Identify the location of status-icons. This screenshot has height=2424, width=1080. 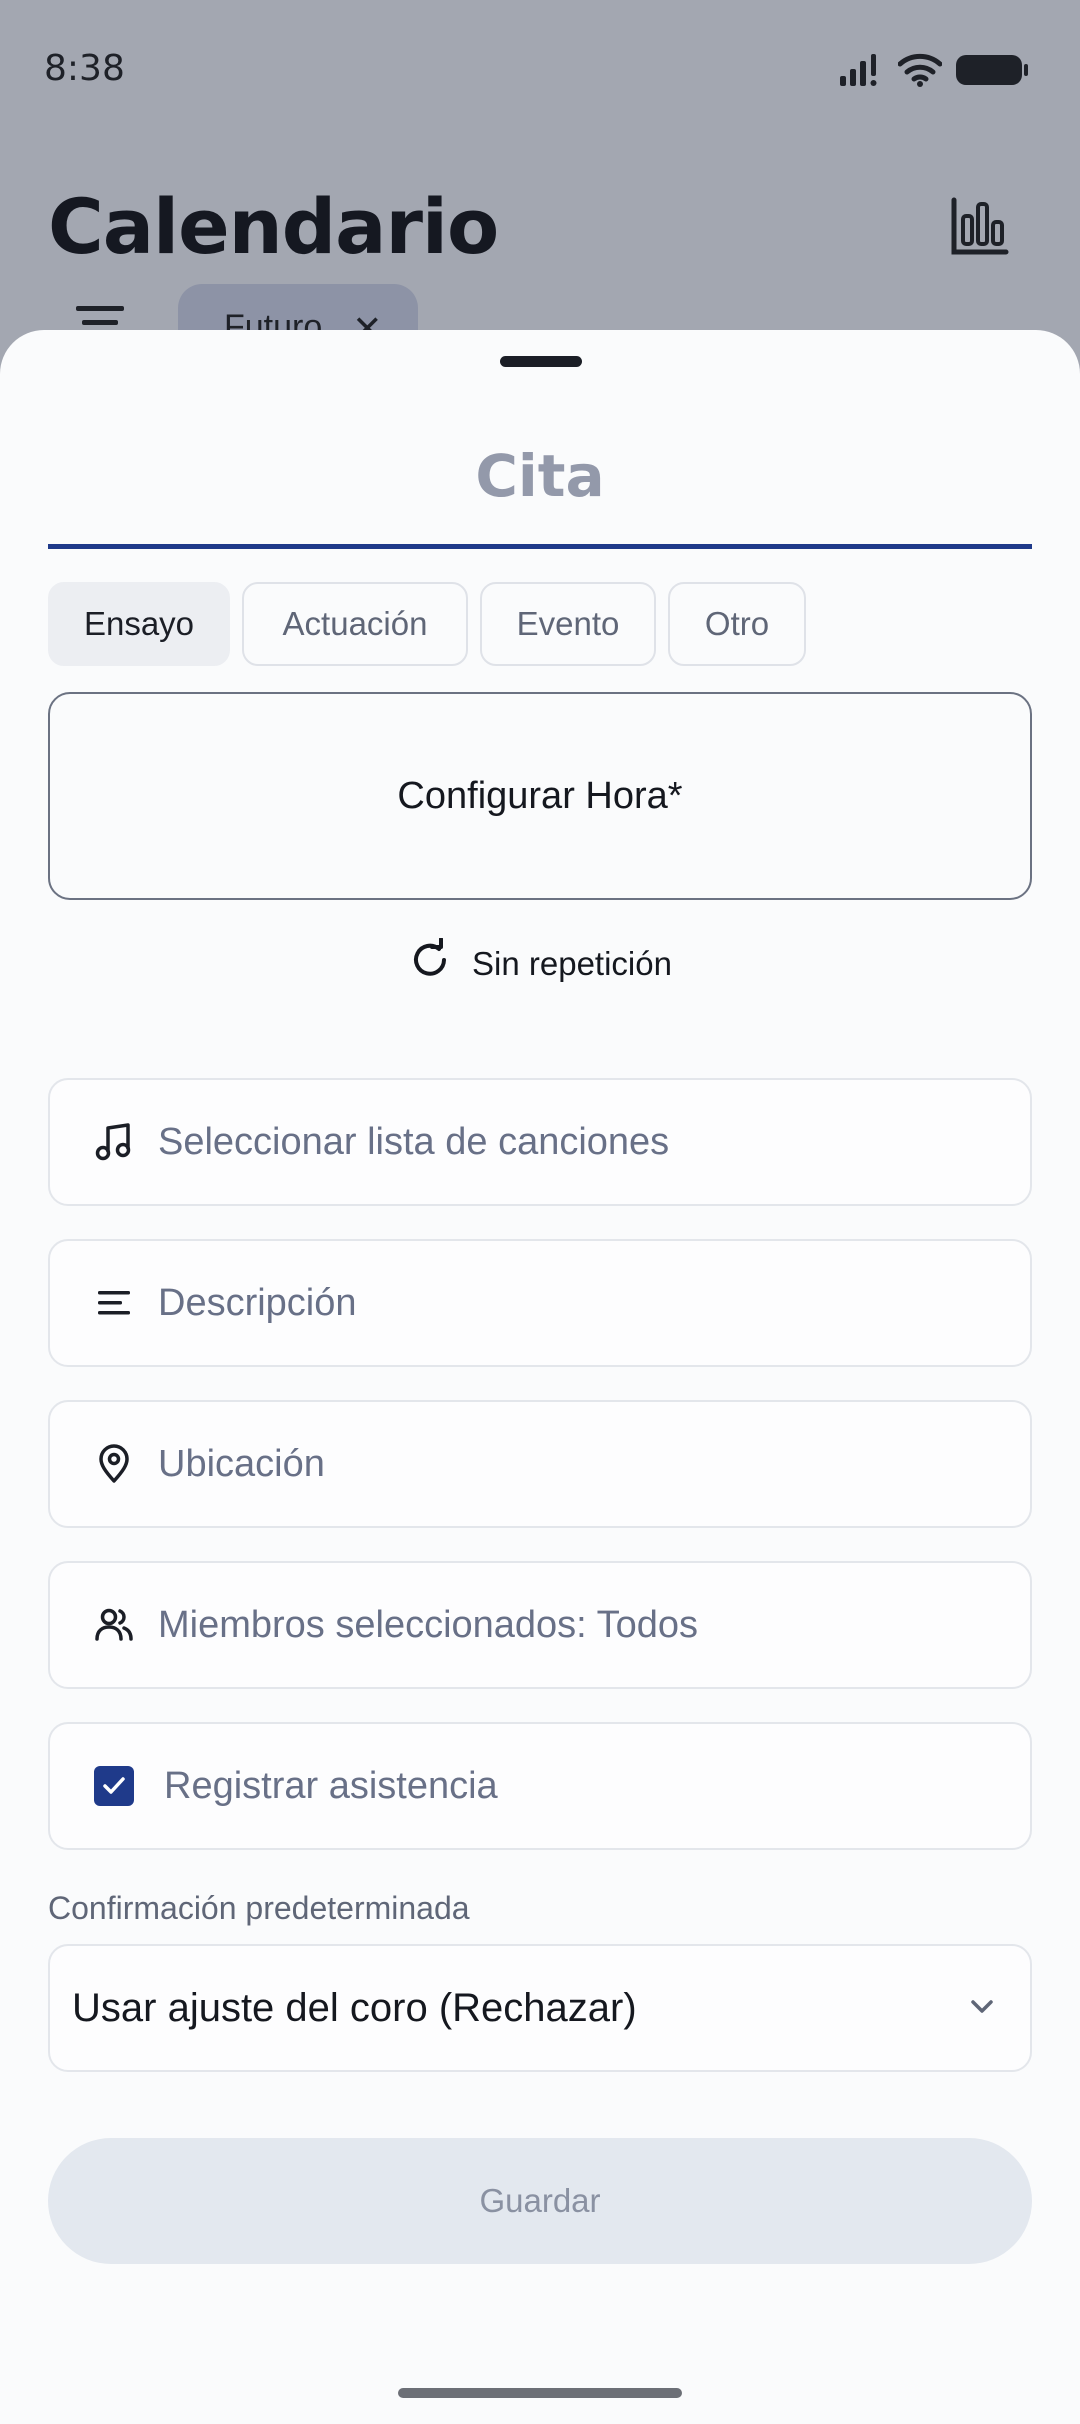
(934, 72).